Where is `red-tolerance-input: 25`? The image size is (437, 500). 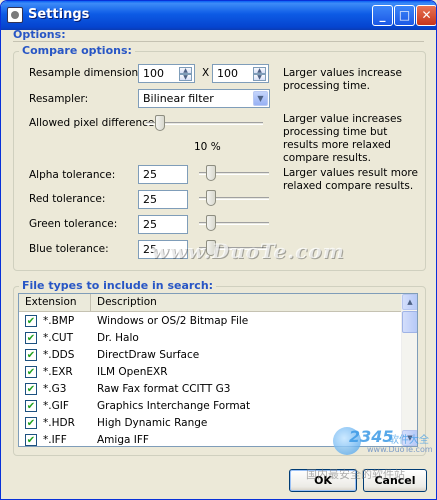
red-tolerance-input: 25 is located at coordinates (163, 199).